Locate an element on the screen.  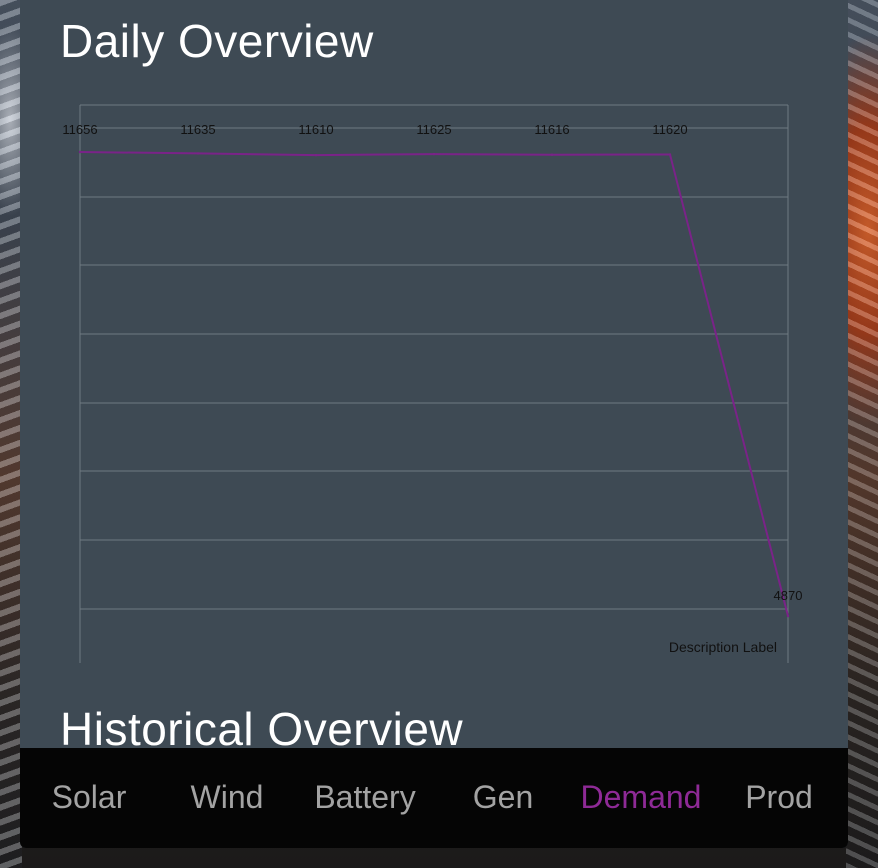
tab-wind: Wind is located at coordinates (227, 798).